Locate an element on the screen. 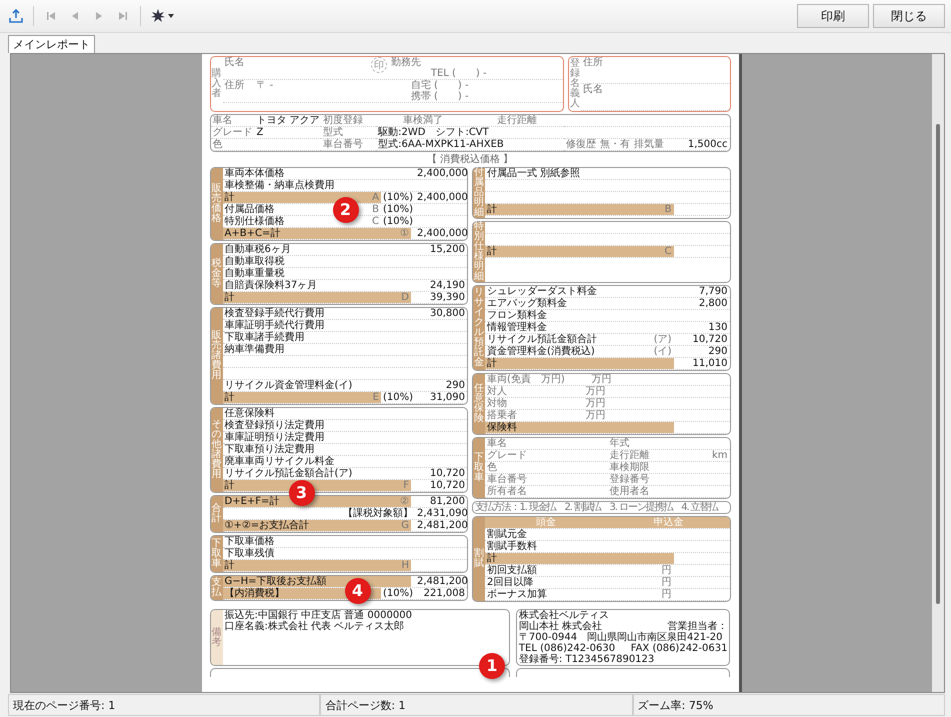  form-label: 対人 is located at coordinates (497, 391).